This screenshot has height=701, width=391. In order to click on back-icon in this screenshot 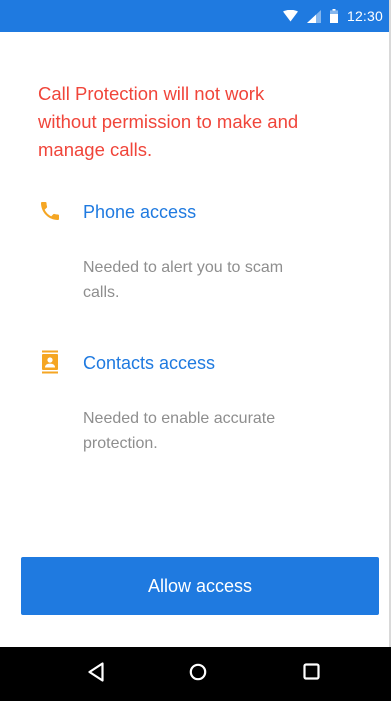, I will do `click(96, 674)`.